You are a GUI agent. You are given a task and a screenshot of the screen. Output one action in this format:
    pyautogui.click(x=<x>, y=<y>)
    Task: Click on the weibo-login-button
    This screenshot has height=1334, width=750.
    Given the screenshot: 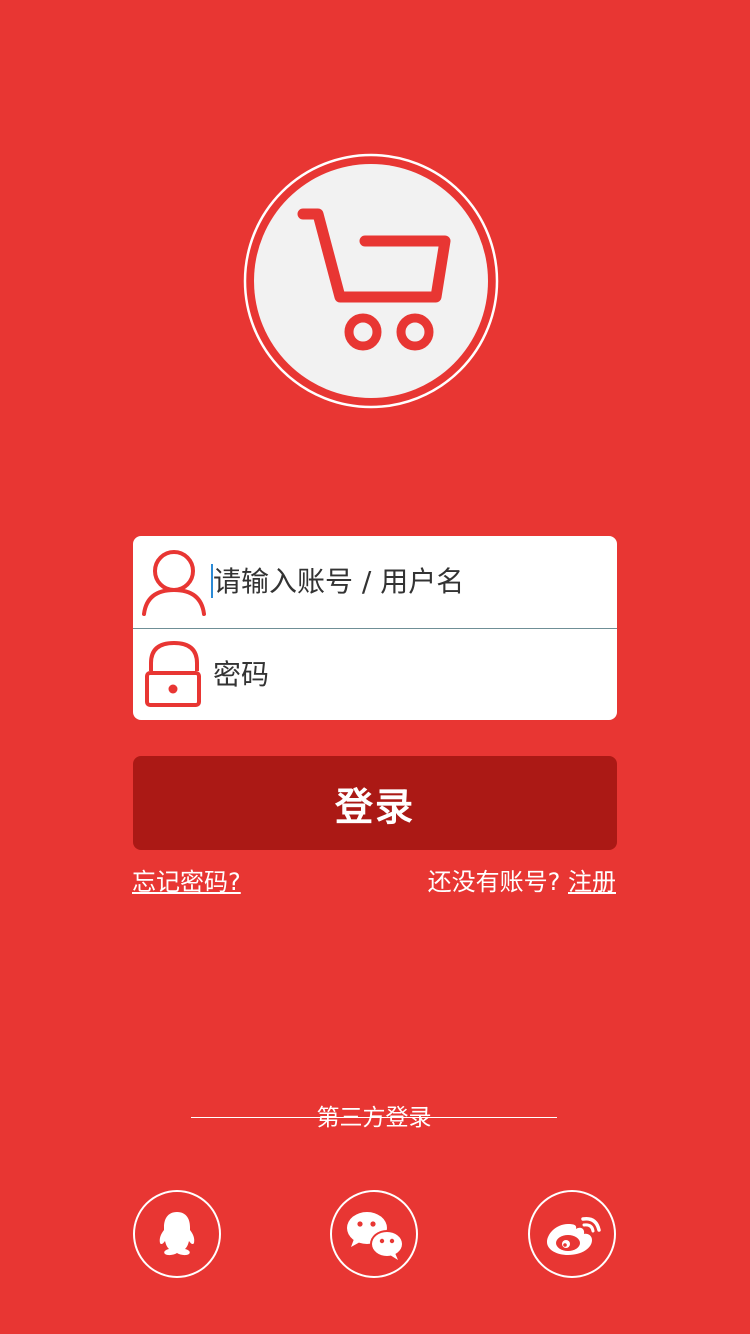 What is the action you would take?
    pyautogui.click(x=572, y=1234)
    